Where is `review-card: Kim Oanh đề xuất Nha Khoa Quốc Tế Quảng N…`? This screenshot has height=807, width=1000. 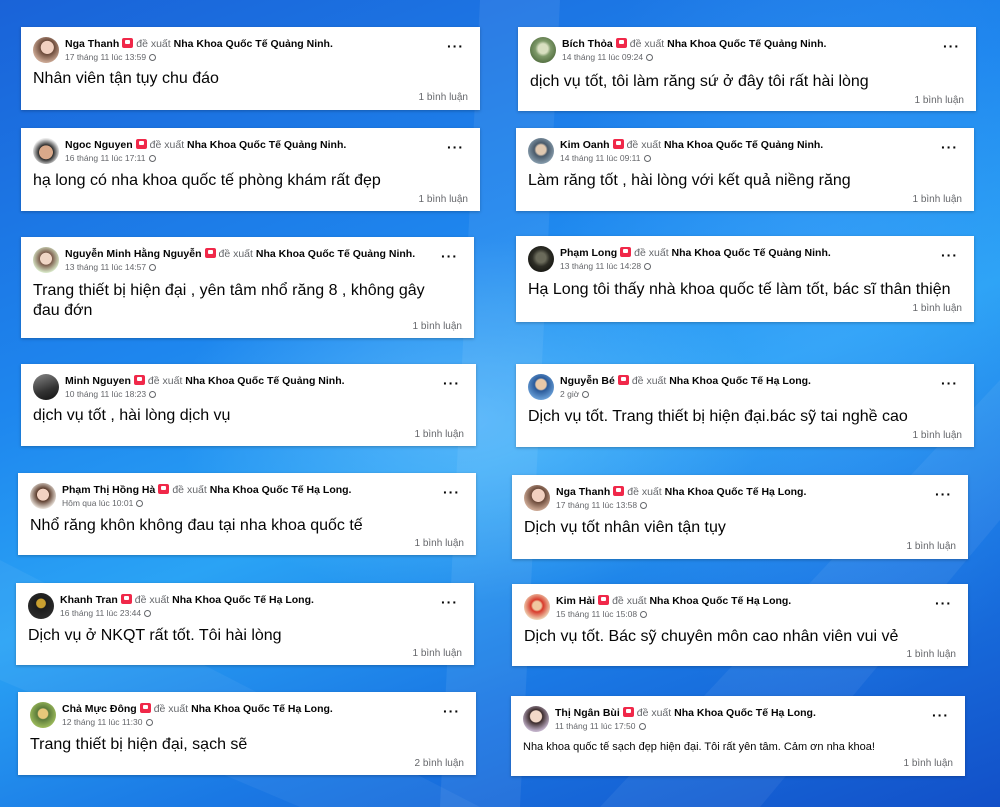
review-card: Kim Oanh đề xuất Nha Khoa Quốc Tế Quảng N… is located at coordinates (745, 169).